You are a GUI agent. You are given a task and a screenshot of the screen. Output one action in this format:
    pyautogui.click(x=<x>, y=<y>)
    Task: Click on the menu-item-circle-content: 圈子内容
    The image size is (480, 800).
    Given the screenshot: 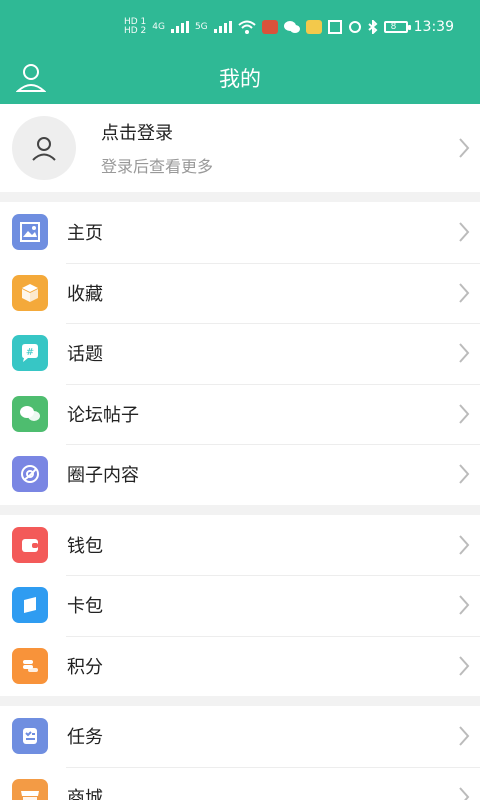 What is the action you would take?
    pyautogui.click(x=240, y=474)
    